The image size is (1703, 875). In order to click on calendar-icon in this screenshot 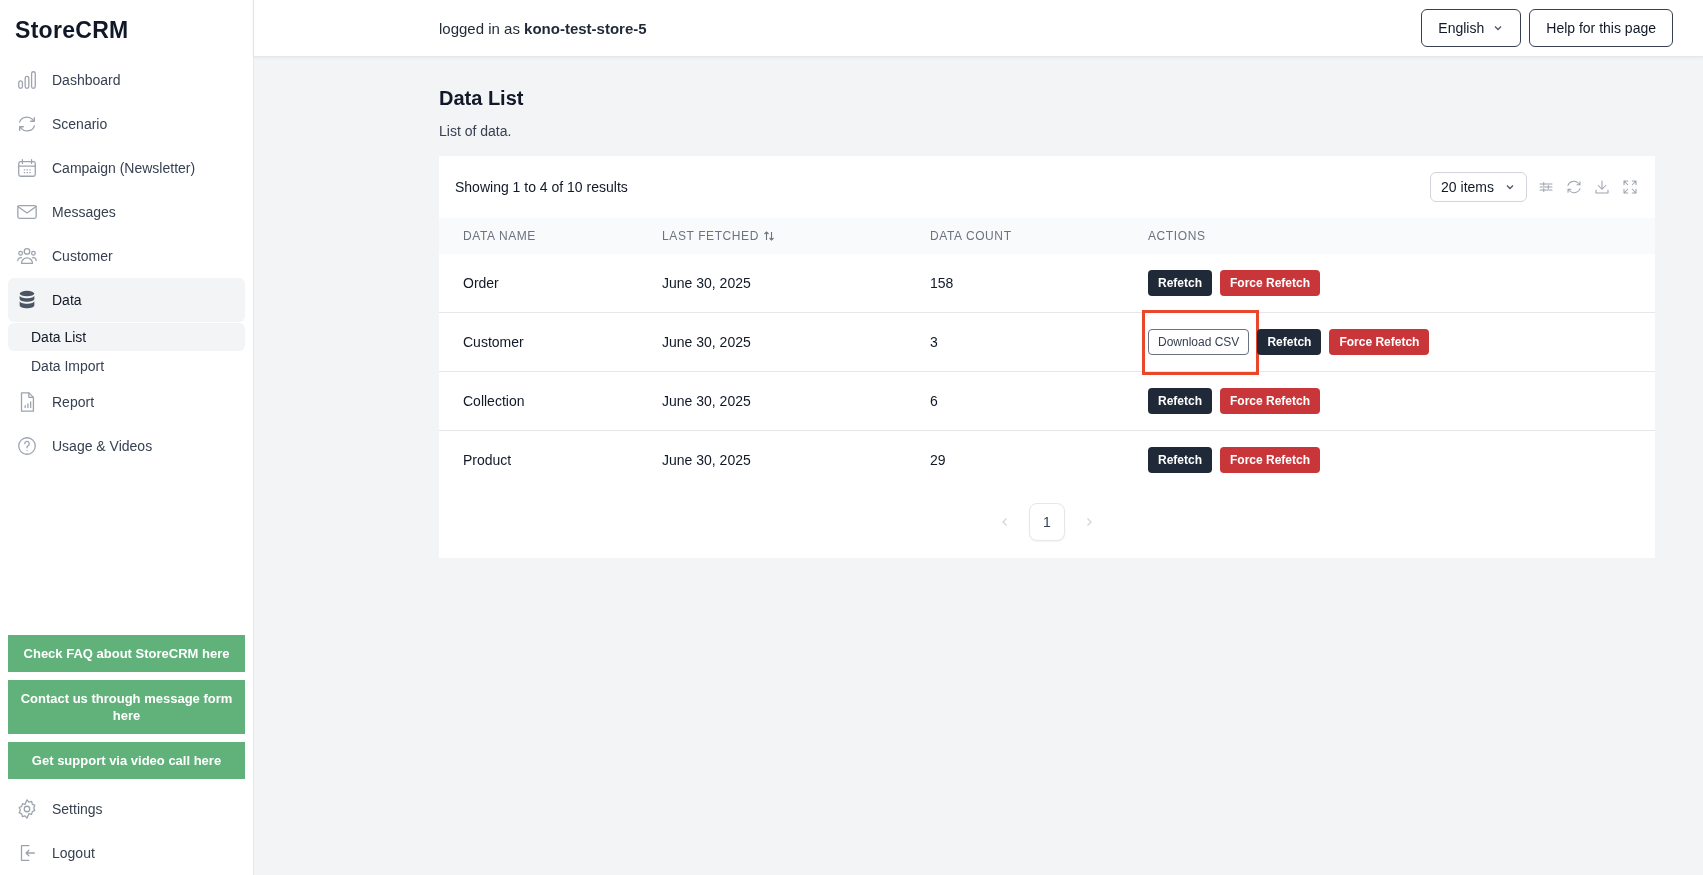, I will do `click(27, 168)`.